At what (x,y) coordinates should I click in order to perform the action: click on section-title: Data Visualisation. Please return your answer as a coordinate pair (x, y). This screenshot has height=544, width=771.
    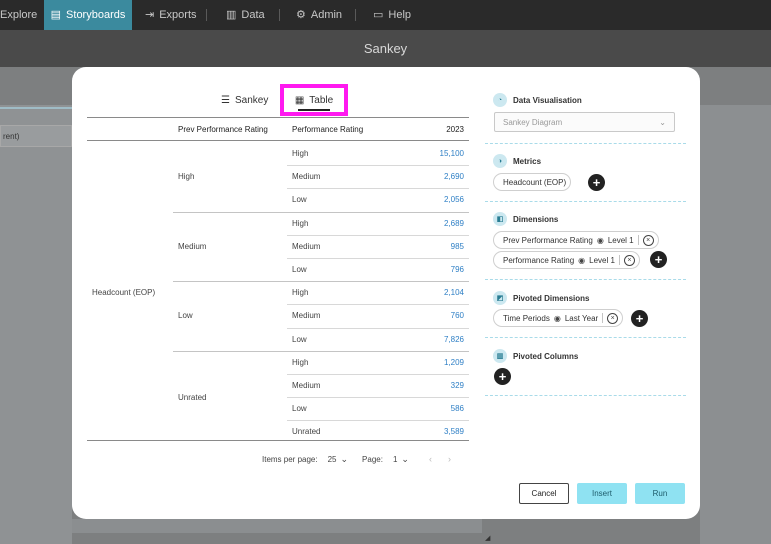
    Looking at the image, I should click on (547, 100).